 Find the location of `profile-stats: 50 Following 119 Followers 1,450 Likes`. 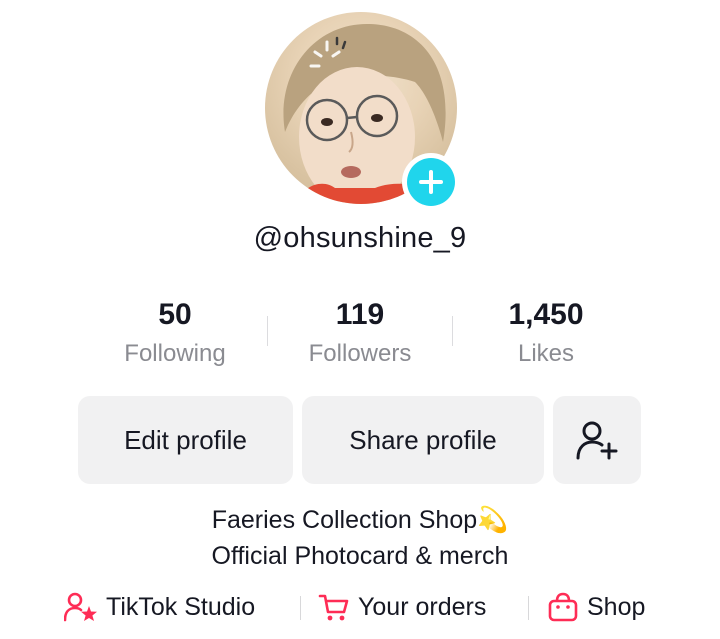

profile-stats: 50 Following 119 Followers 1,450 Likes is located at coordinates (360, 335).